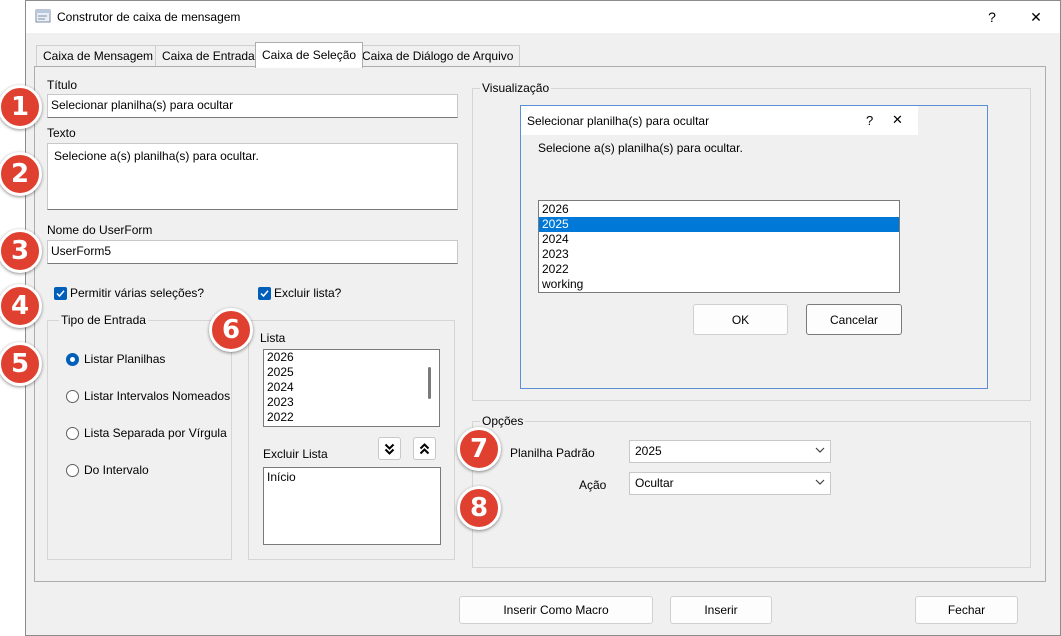 The height and width of the screenshot is (636, 1061). What do you see at coordinates (72, 470) in the screenshot?
I see `radio-do-intervalo` at bounding box center [72, 470].